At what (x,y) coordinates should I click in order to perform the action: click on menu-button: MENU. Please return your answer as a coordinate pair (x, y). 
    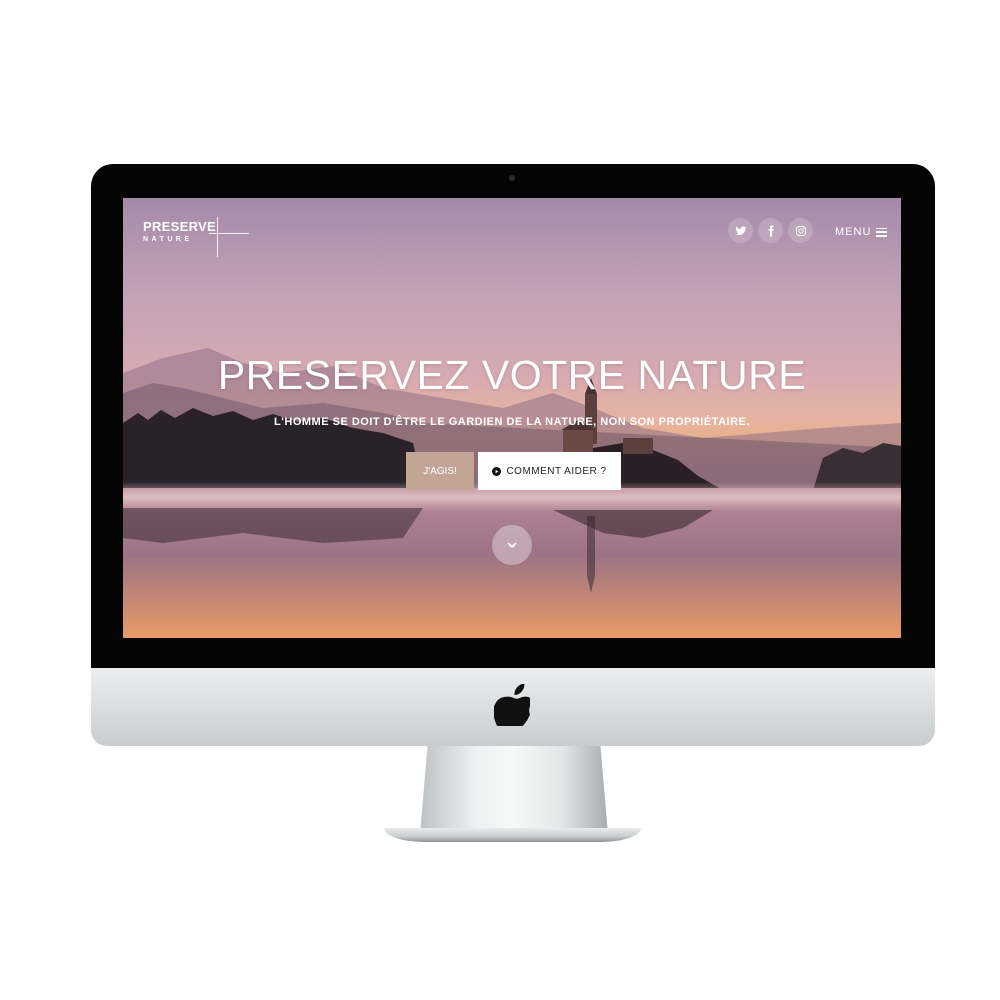
    Looking at the image, I should click on (861, 232).